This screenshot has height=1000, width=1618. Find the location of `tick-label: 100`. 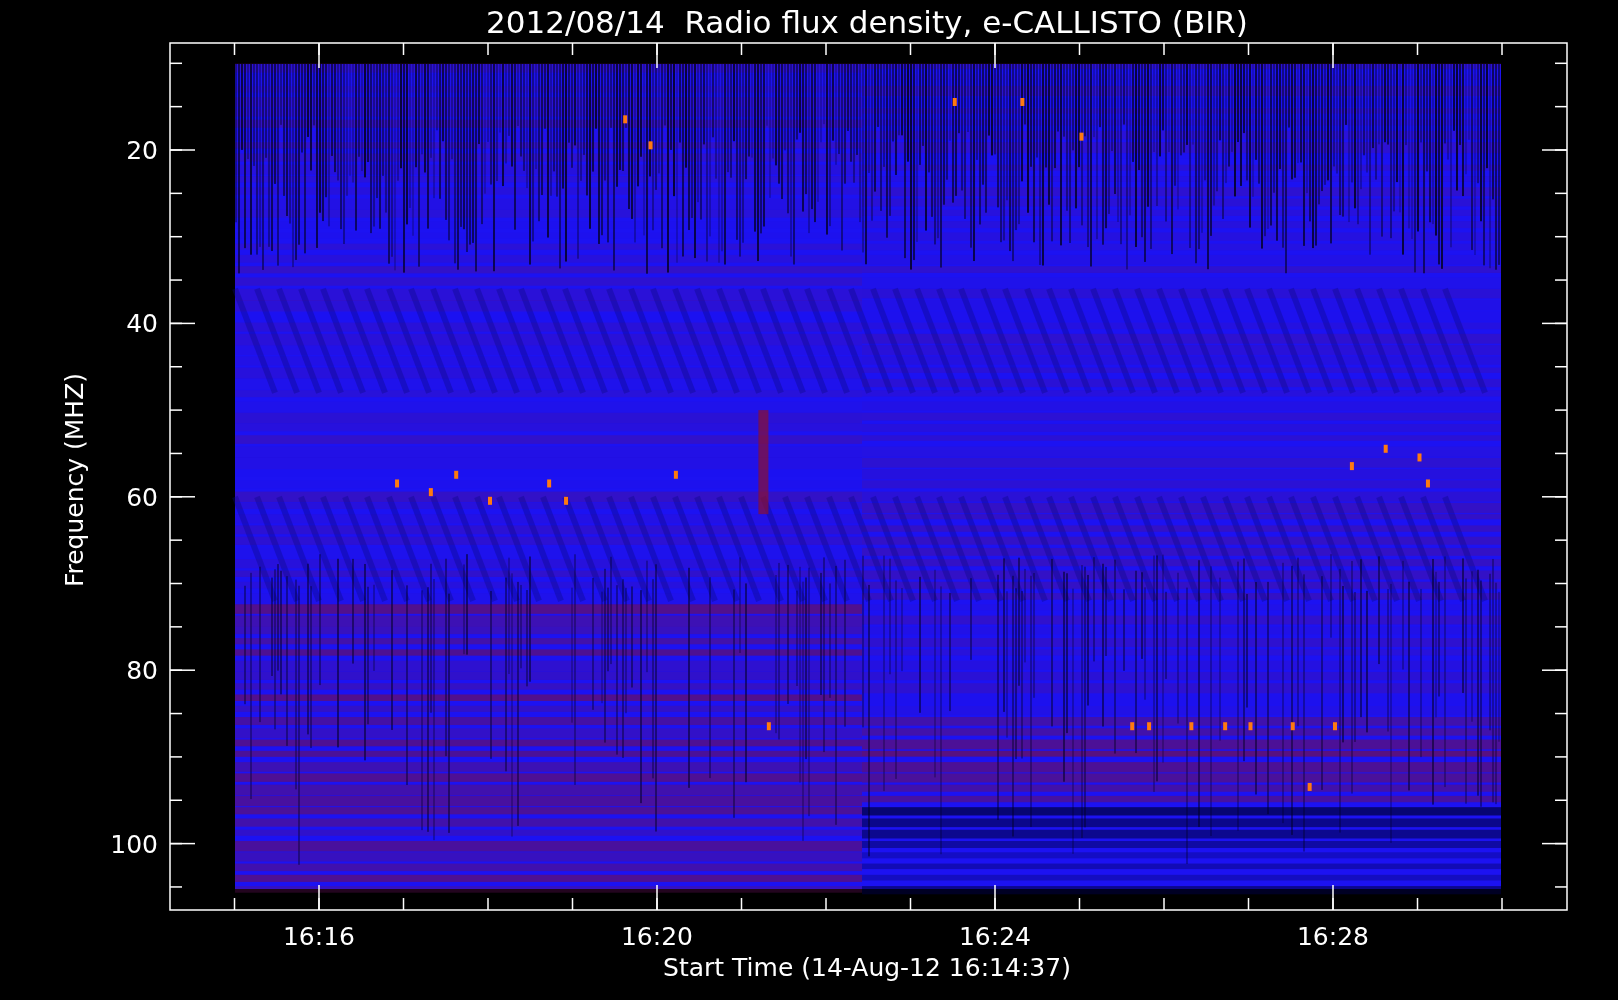

tick-label: 100 is located at coordinates (134, 844).